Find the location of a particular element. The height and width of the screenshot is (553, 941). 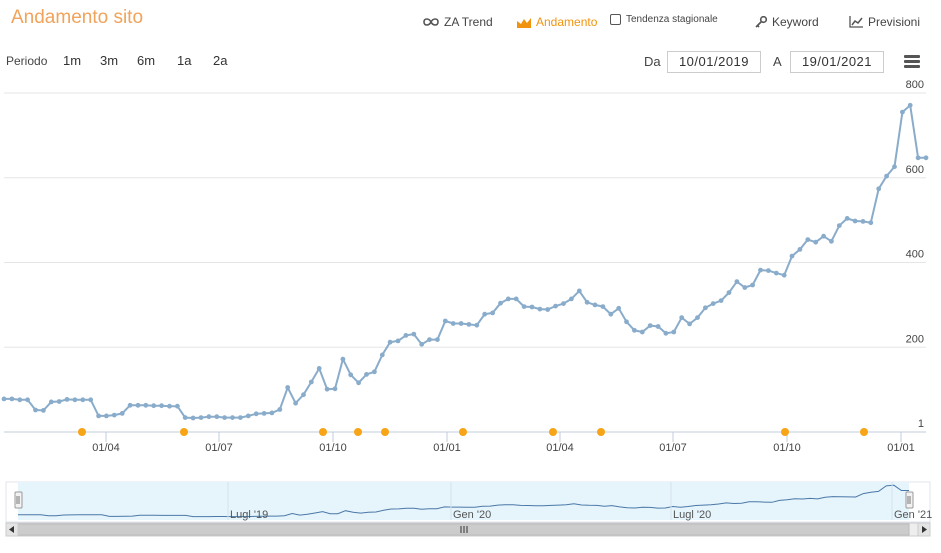

x-tick-label: 01/07 is located at coordinates (219, 448).